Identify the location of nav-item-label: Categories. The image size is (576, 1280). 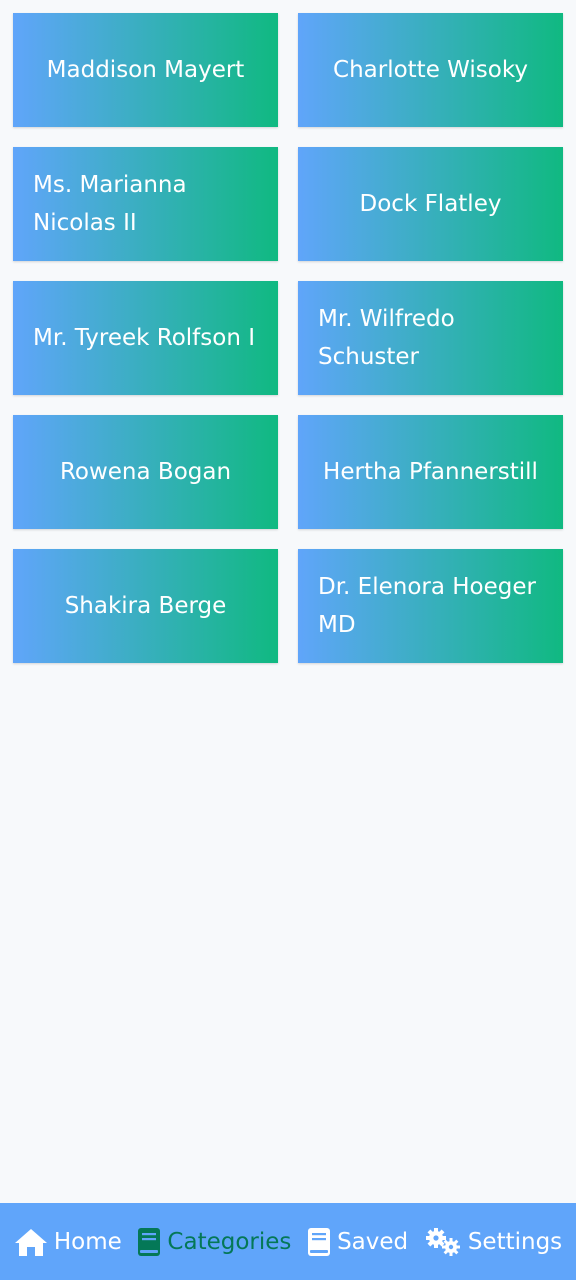
(229, 1241).